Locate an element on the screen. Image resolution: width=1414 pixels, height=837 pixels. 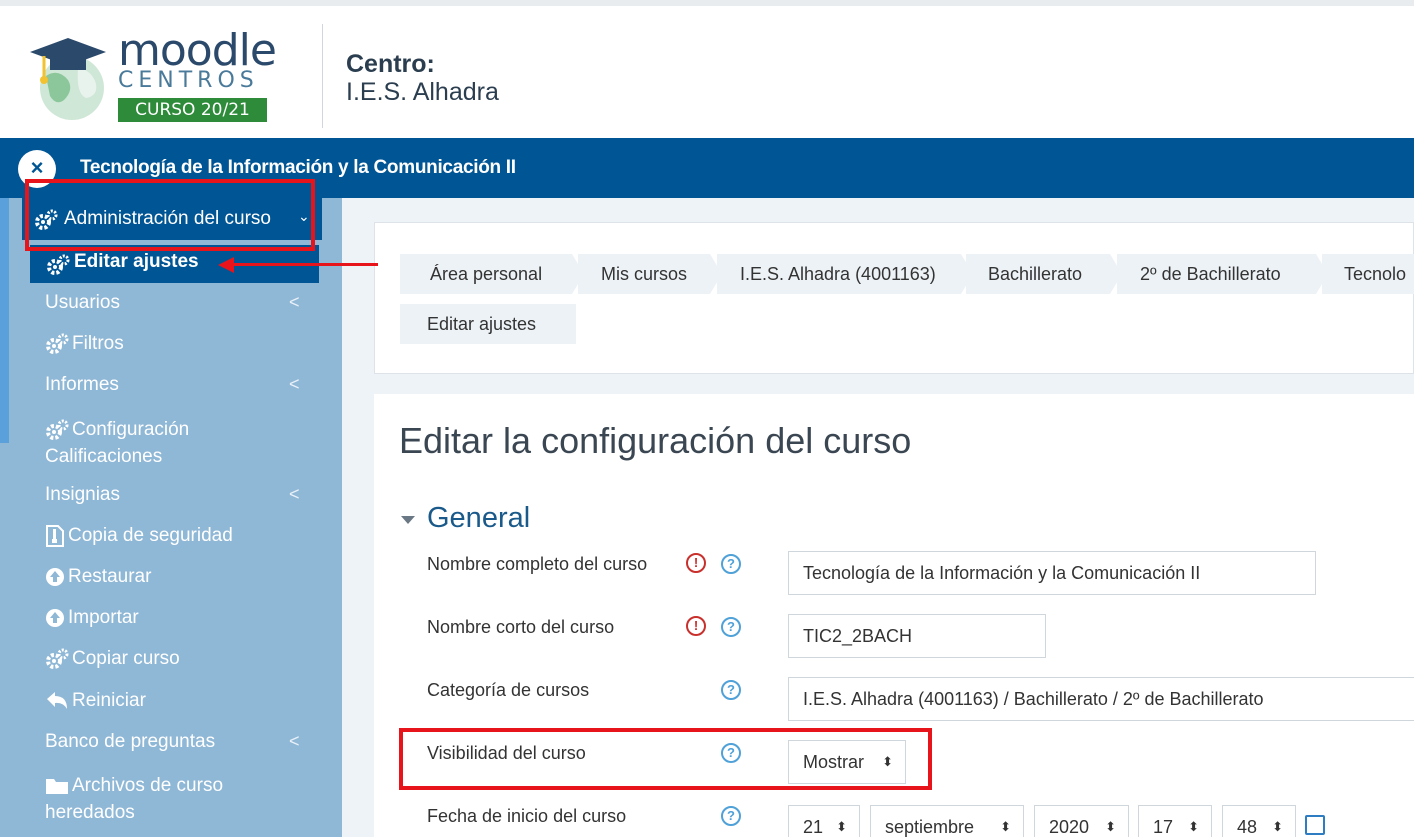
breadcrumb-item-label: 2º de Bachillerato is located at coordinates (1210, 274).